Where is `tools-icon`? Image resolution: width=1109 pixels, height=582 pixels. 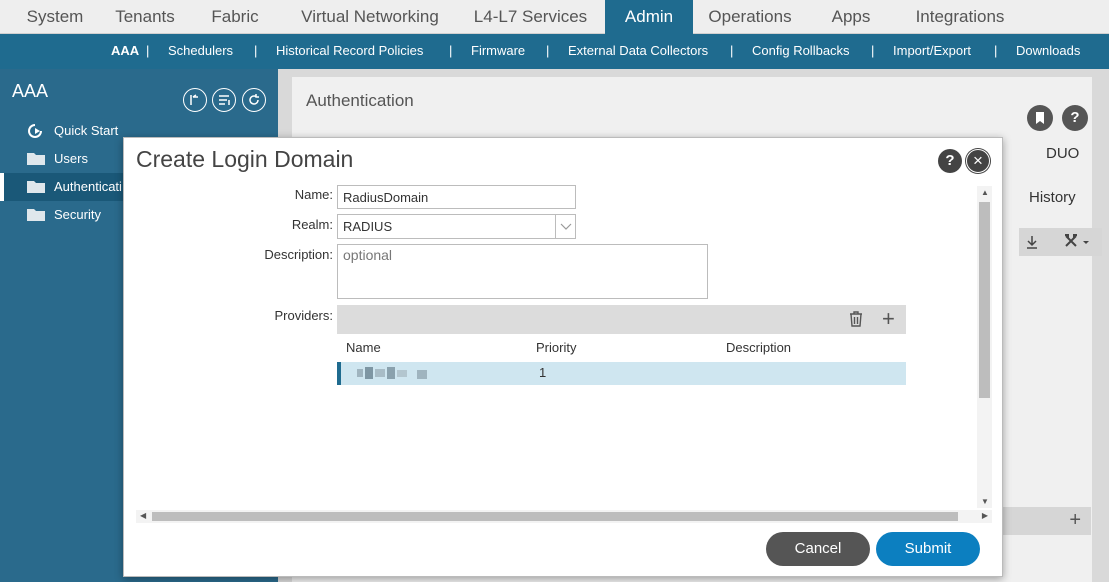
tools-icon is located at coordinates (1077, 242).